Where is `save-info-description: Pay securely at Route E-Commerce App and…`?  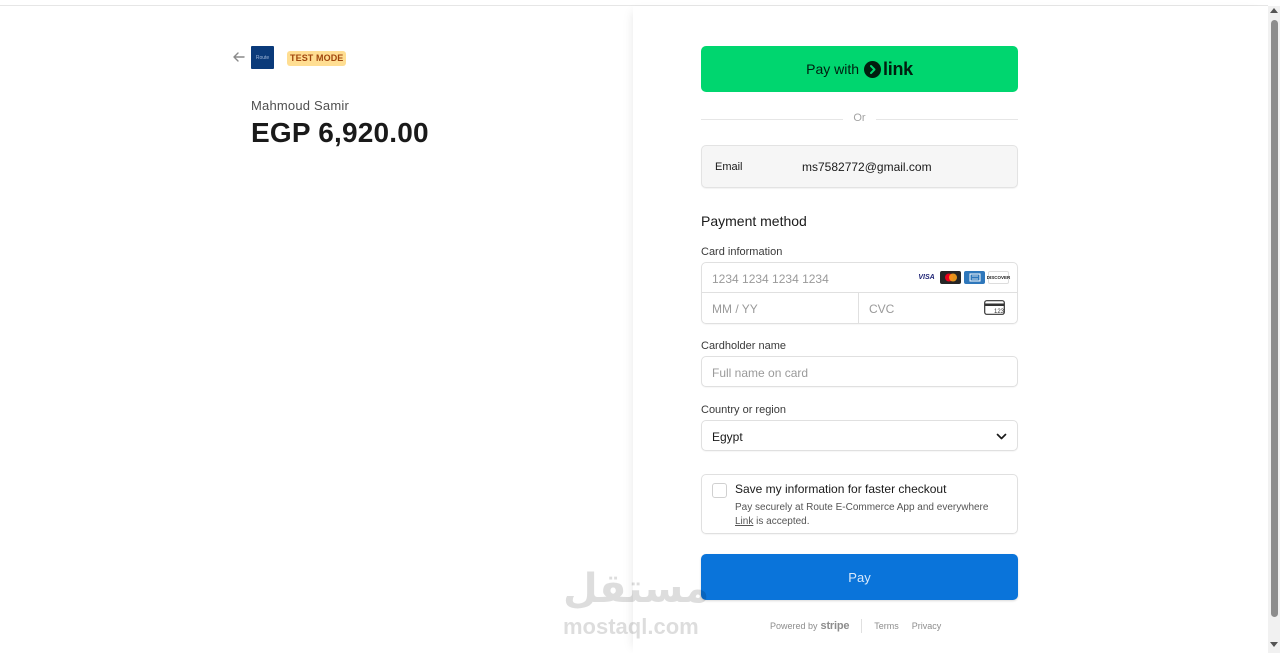 save-info-description: Pay securely at Route E-Commerce App and… is located at coordinates (875, 515).